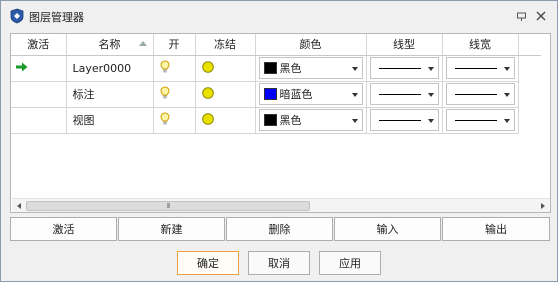 The width and height of the screenshot is (558, 282). What do you see at coordinates (17, 16) in the screenshot?
I see `layer-manager-icon` at bounding box center [17, 16].